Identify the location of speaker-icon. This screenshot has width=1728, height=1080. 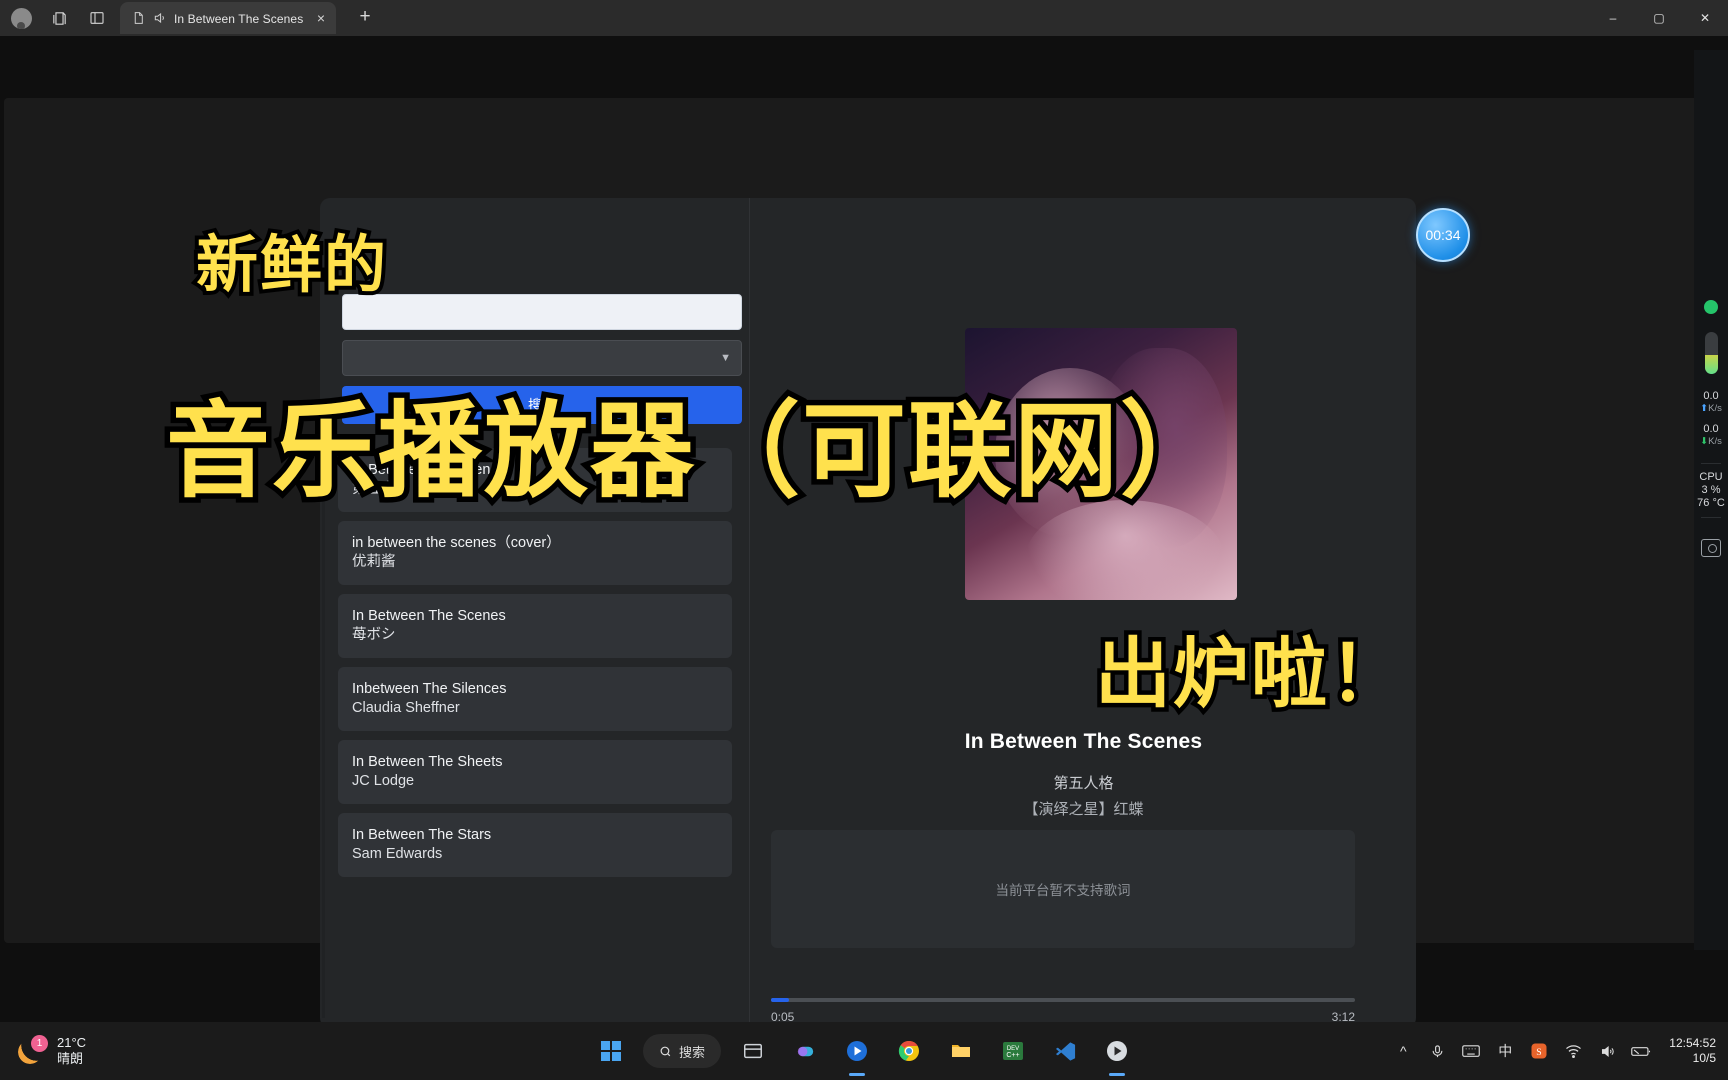
(160, 18).